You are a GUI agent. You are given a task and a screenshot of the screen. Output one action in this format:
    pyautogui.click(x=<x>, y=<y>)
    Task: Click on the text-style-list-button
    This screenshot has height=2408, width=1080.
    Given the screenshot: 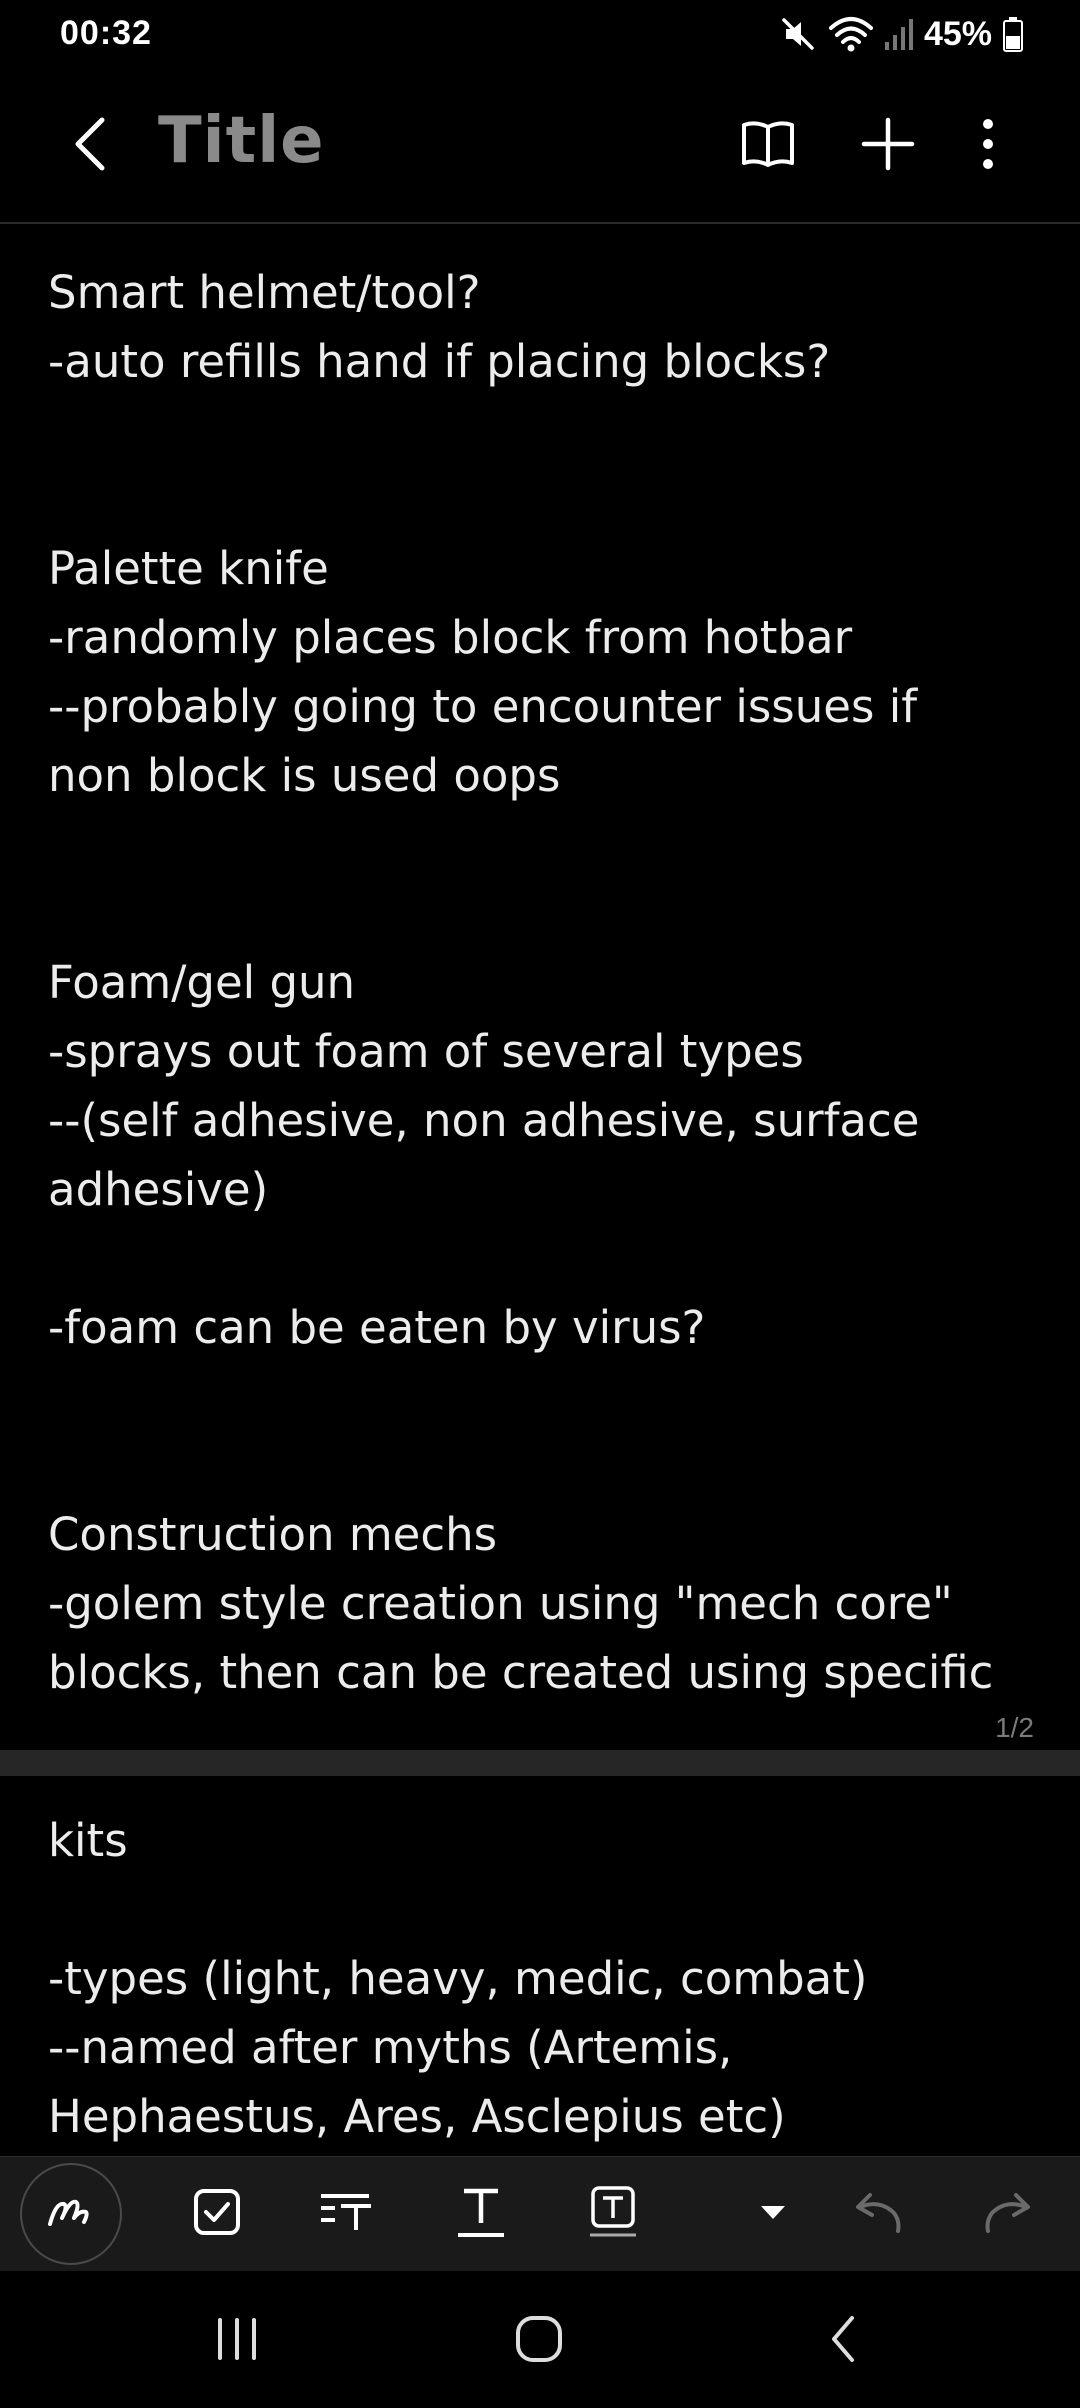 What is the action you would take?
    pyautogui.click(x=347, y=2214)
    